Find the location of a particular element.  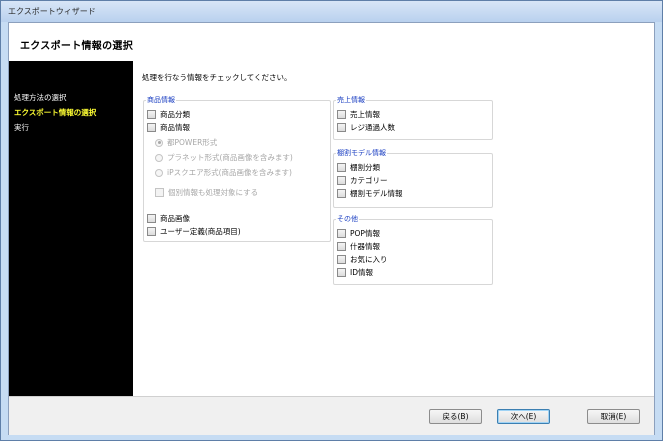

radio-label: プラネット形式(商品画像を含みます) is located at coordinates (230, 157).